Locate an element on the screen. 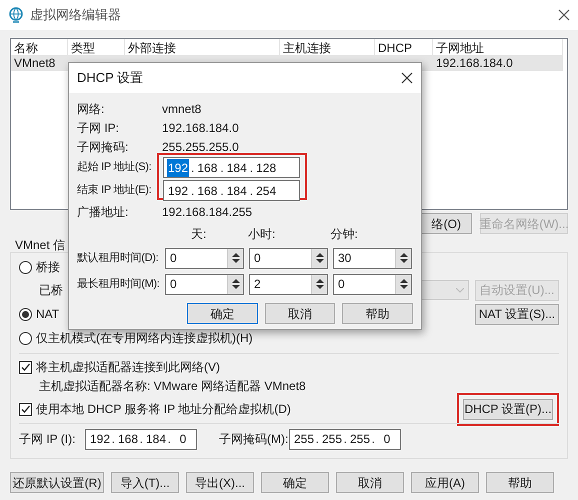 The height and width of the screenshot is (500, 578). octet-text: 128 is located at coordinates (266, 168).